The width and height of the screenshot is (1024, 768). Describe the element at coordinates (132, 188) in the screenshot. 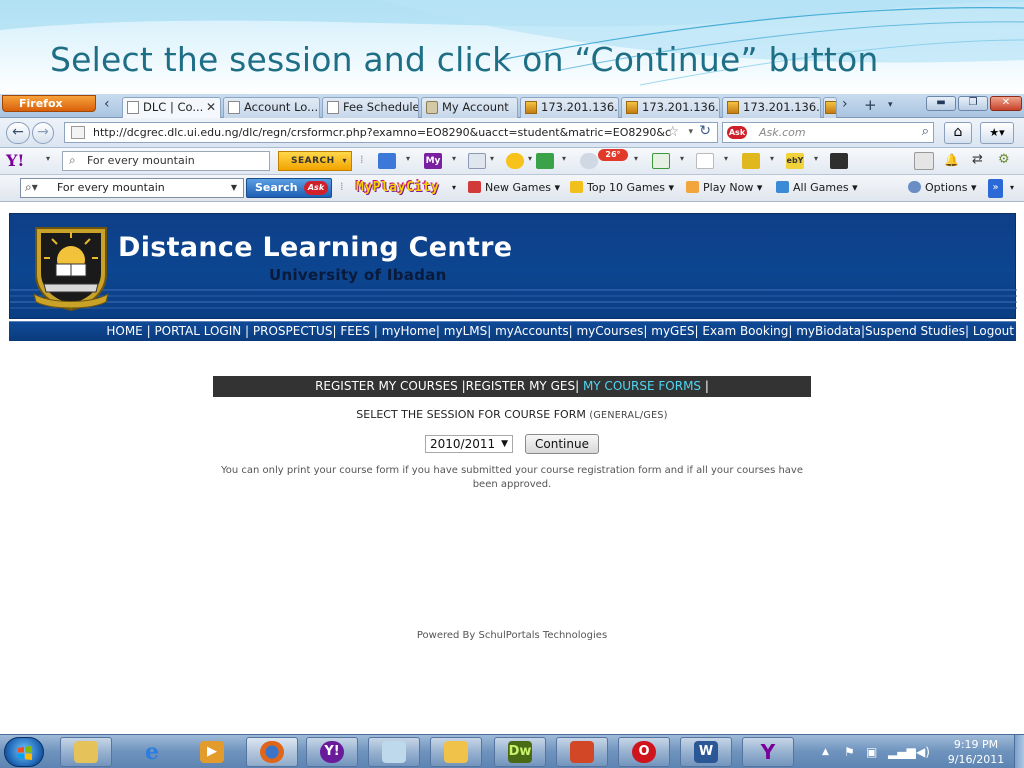

I see `ask-toolbar-search-input: ⌕▾ For every mountain ▼` at that location.